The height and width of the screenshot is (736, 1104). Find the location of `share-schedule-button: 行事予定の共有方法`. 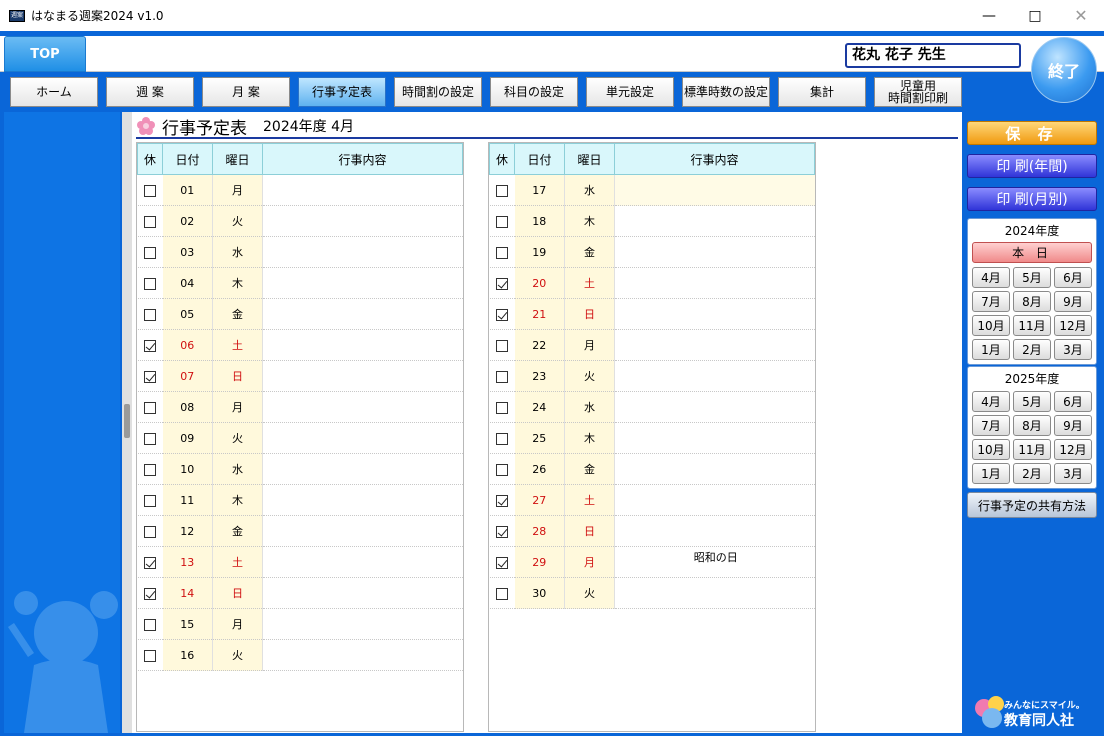

share-schedule-button: 行事予定の共有方法 is located at coordinates (1032, 505).